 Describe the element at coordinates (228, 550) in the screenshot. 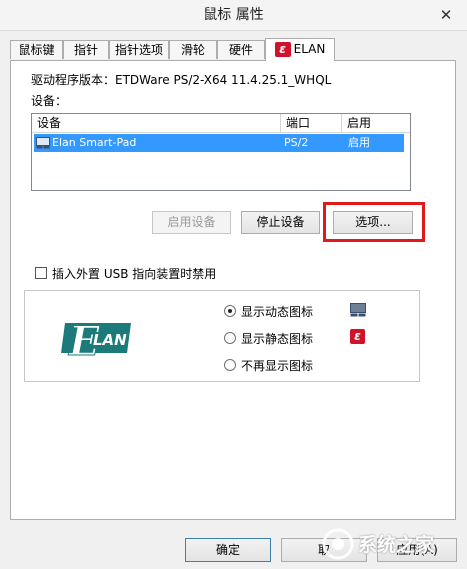

I see `ok-button: 确定` at that location.